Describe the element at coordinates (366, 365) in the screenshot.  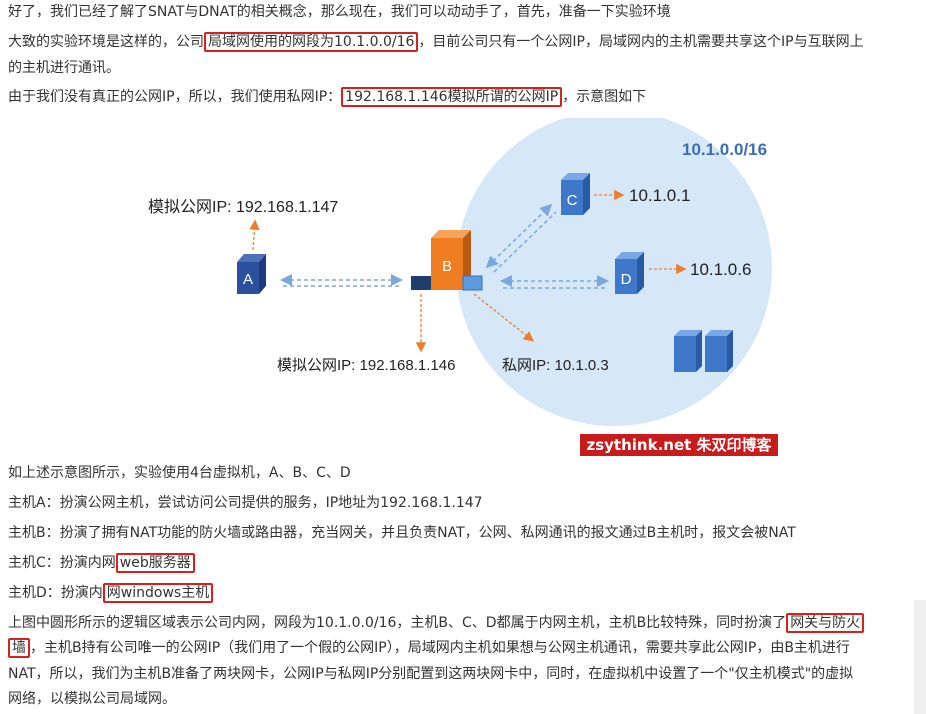
I see `host-b-public-ip-label: 模拟公网IP: 192.168.1.146` at that location.